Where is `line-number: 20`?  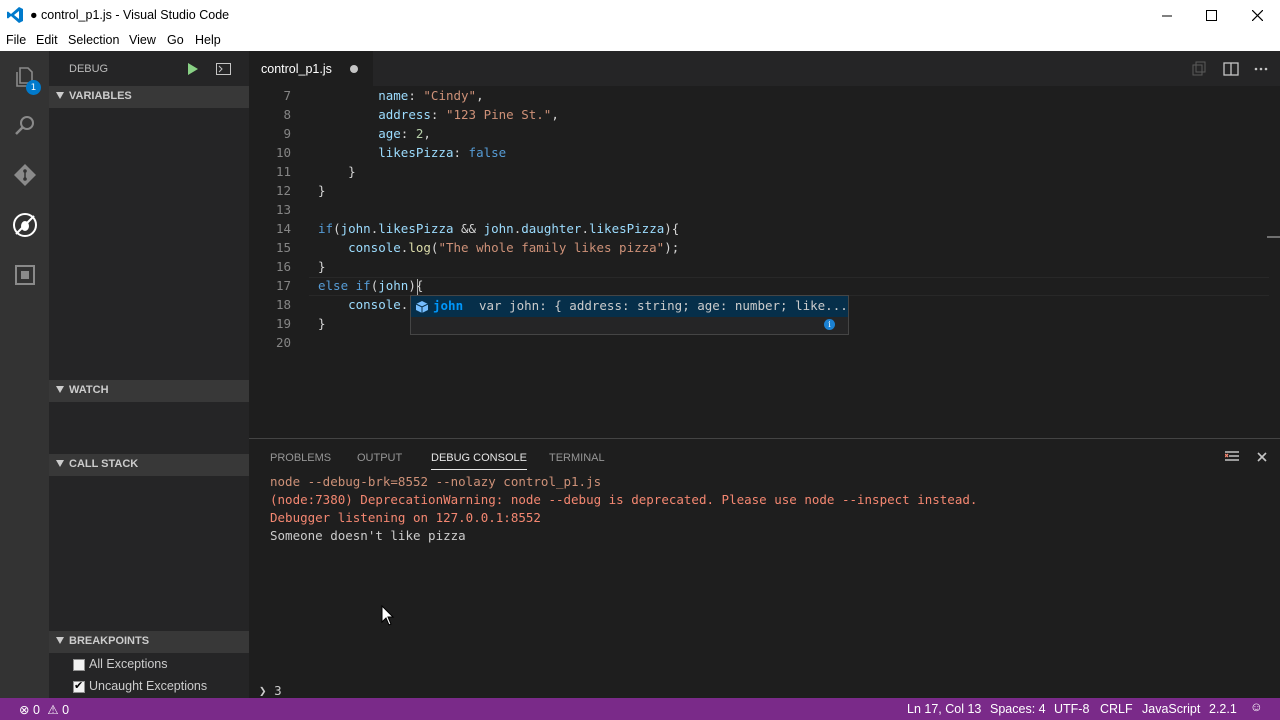
line-number: 20 is located at coordinates (283, 342).